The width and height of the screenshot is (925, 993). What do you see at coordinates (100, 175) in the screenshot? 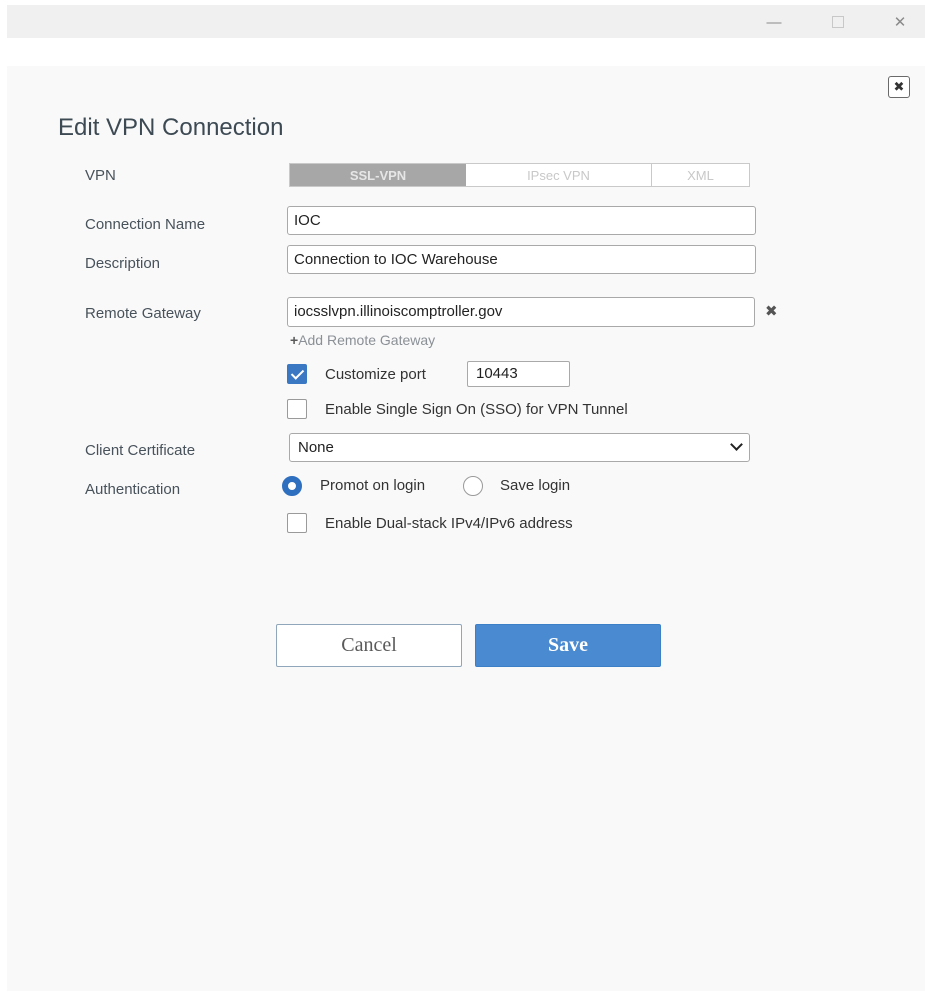
I see `vpn-label: VPN` at bounding box center [100, 175].